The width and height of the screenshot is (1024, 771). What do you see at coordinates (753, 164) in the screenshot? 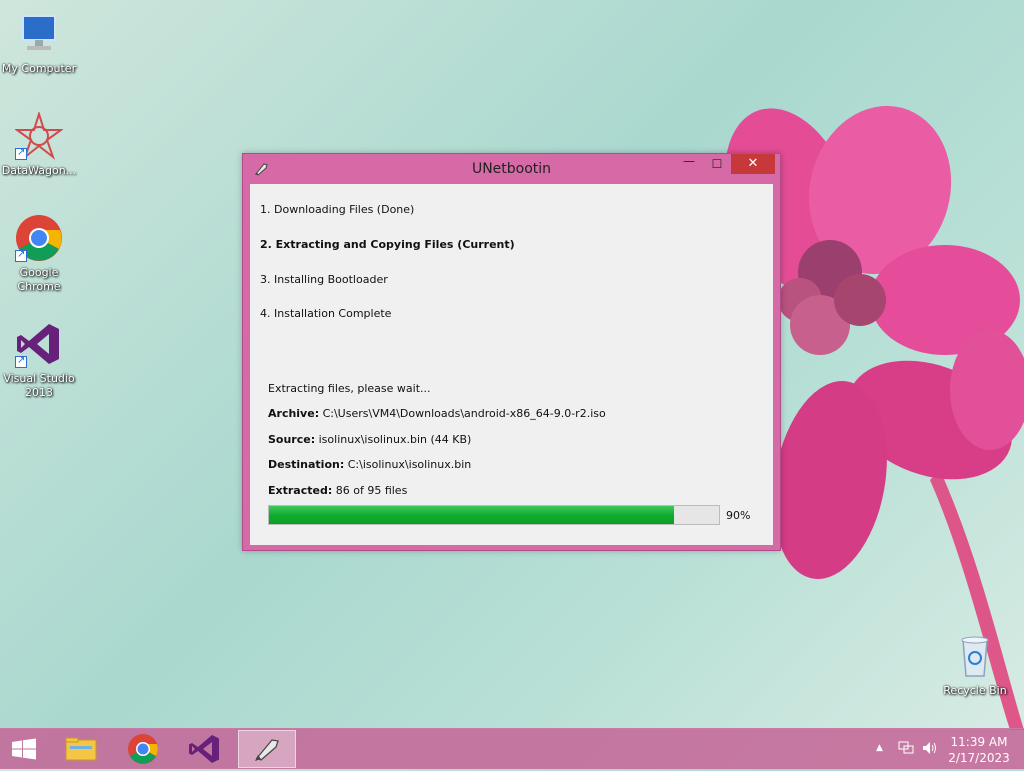
I see `close-button: ✕` at bounding box center [753, 164].